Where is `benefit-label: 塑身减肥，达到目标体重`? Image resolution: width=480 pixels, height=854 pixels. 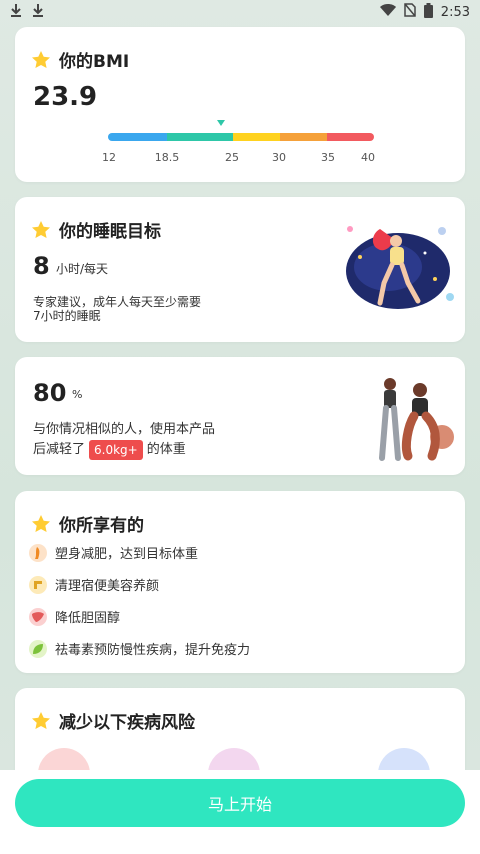
benefit-label: 塑身减肥，达到目标体重 is located at coordinates (127, 554).